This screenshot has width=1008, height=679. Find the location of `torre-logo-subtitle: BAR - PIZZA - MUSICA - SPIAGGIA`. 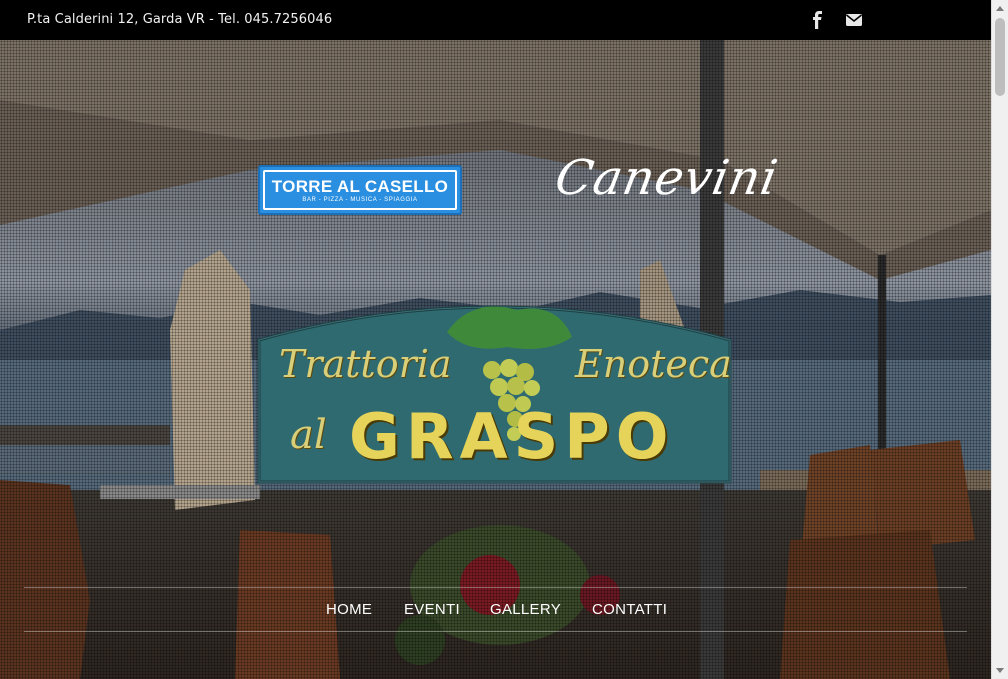

torre-logo-subtitle: BAR - PIZZA - MUSICA - SPIAGGIA is located at coordinates (360, 199).